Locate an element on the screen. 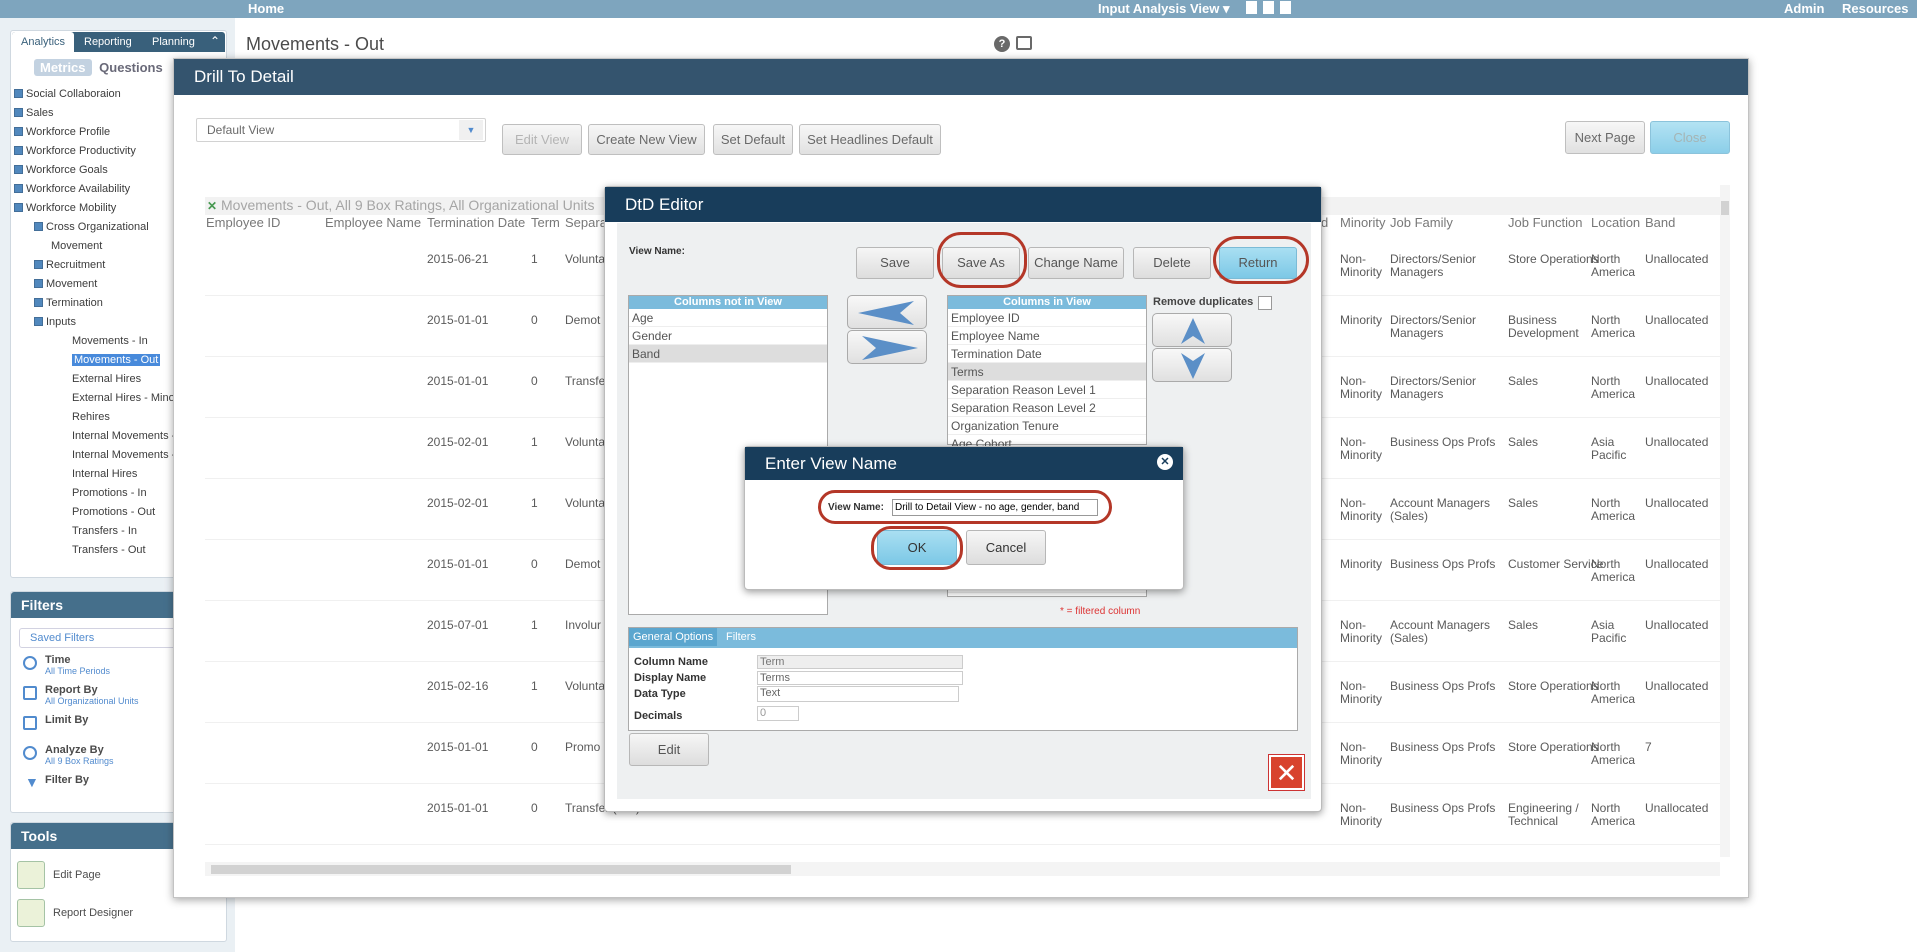 The height and width of the screenshot is (952, 1917). move-down-button is located at coordinates (1192, 365).